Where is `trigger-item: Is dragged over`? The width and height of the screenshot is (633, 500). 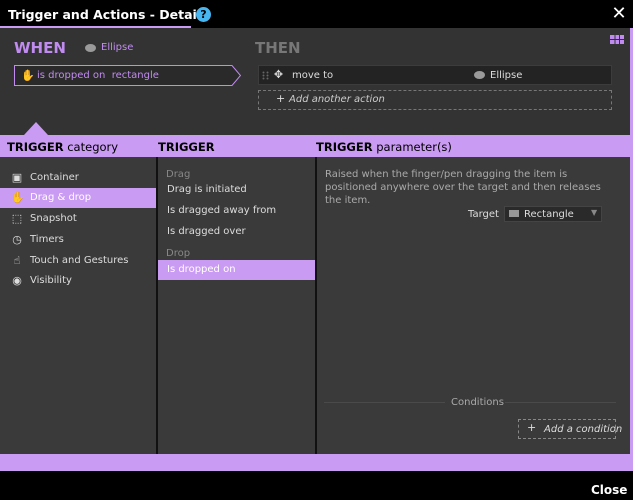 trigger-item: Is dragged over is located at coordinates (236, 232).